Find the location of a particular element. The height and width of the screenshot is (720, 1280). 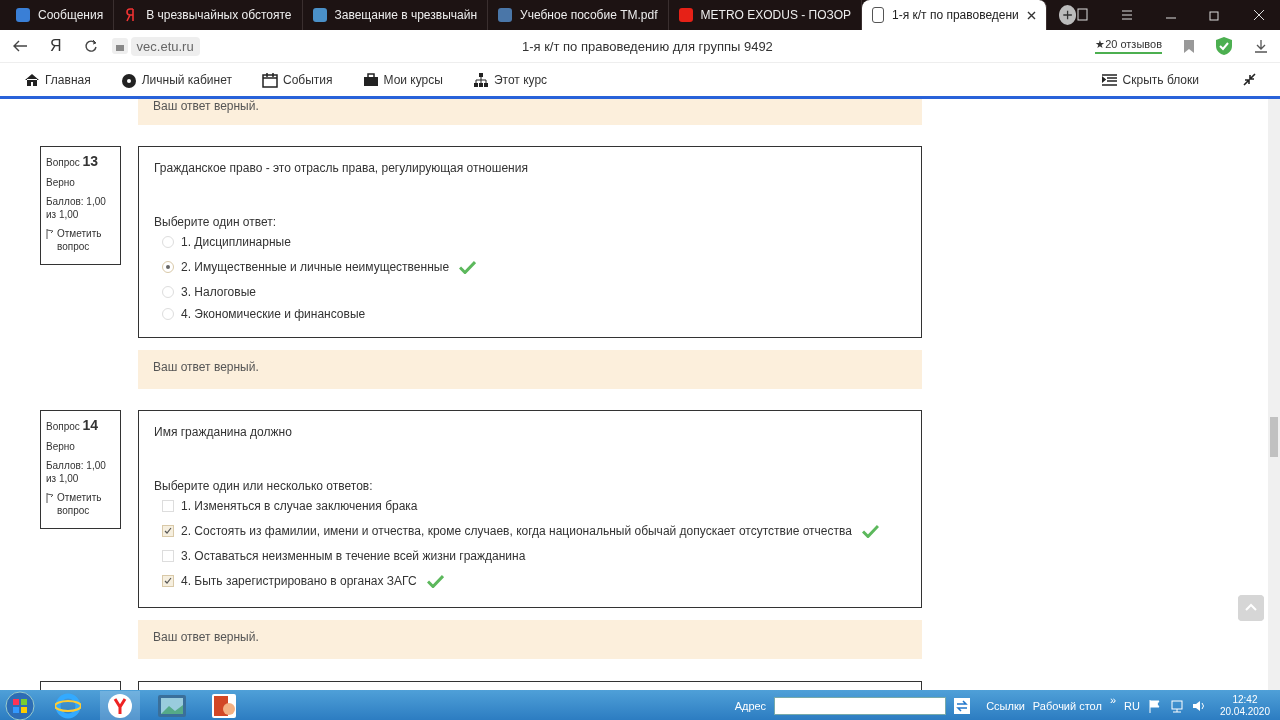

menu-icon is located at coordinates (1127, 15).